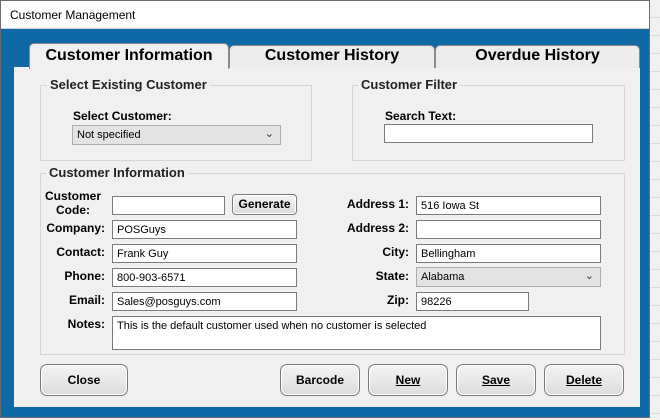 The image size is (660, 420). What do you see at coordinates (204, 229) in the screenshot?
I see `company-input: POSGuys` at bounding box center [204, 229].